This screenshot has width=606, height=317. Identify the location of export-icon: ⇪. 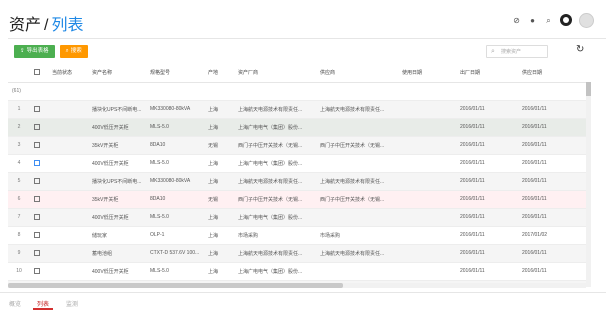
(22, 51).